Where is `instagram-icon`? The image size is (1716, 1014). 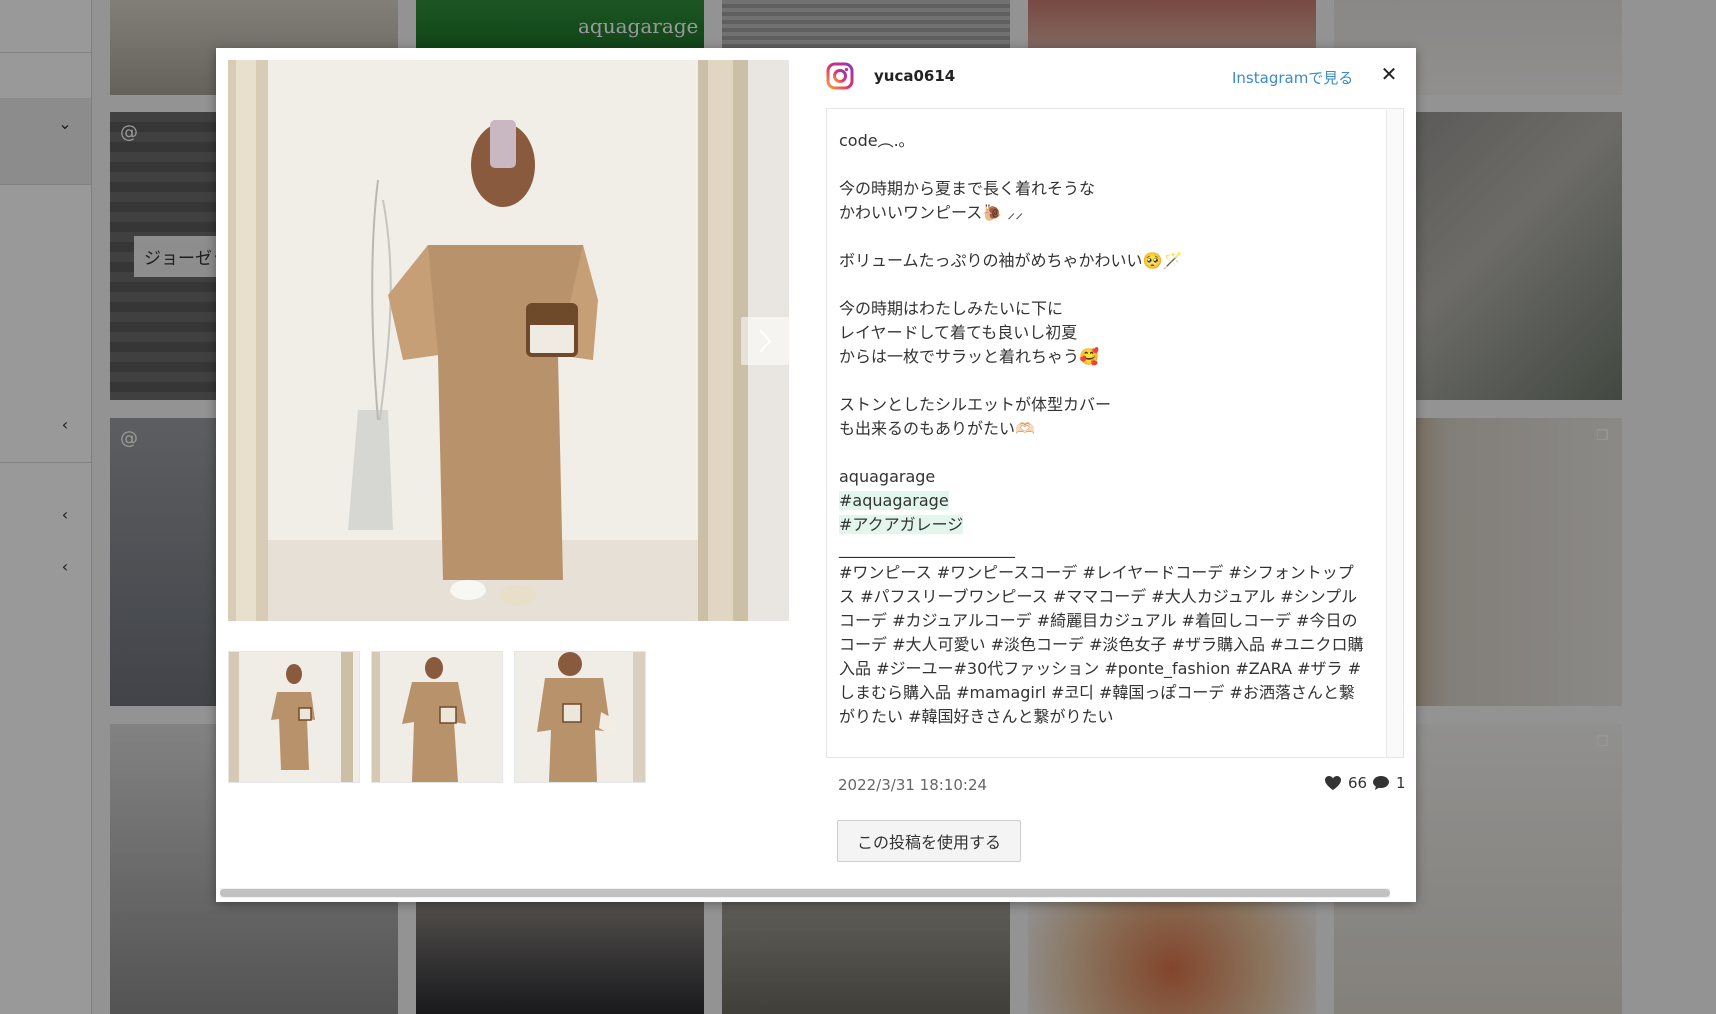 instagram-icon is located at coordinates (840, 76).